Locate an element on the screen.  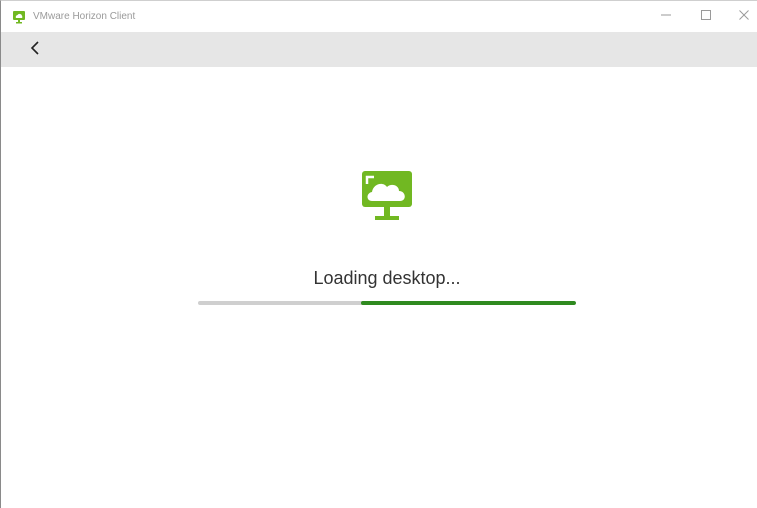
maximize-icon is located at coordinates (706, 16).